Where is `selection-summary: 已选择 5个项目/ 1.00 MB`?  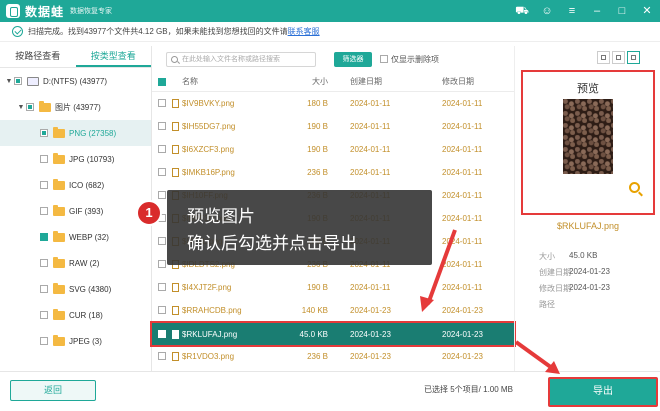
selection-summary: 已选择 5个项目/ 1.00 MB is located at coordinates (468, 389).